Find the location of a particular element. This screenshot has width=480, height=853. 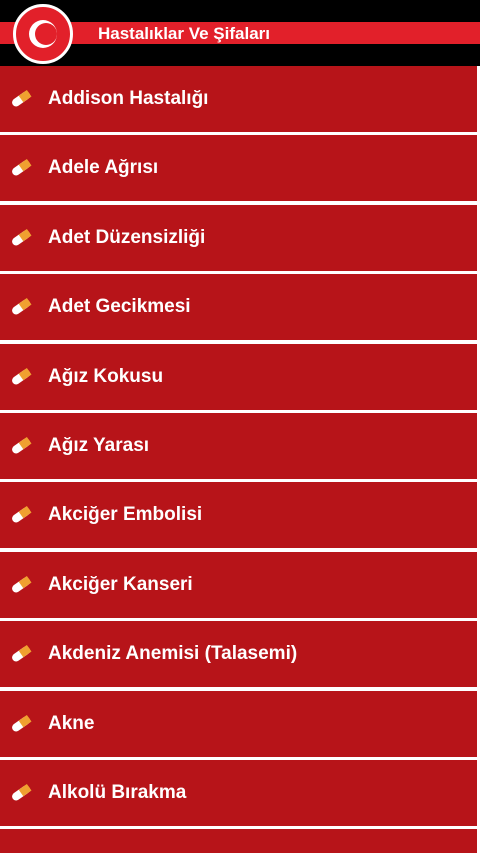

list-item-label: Ağız Kokusu is located at coordinates (106, 376).